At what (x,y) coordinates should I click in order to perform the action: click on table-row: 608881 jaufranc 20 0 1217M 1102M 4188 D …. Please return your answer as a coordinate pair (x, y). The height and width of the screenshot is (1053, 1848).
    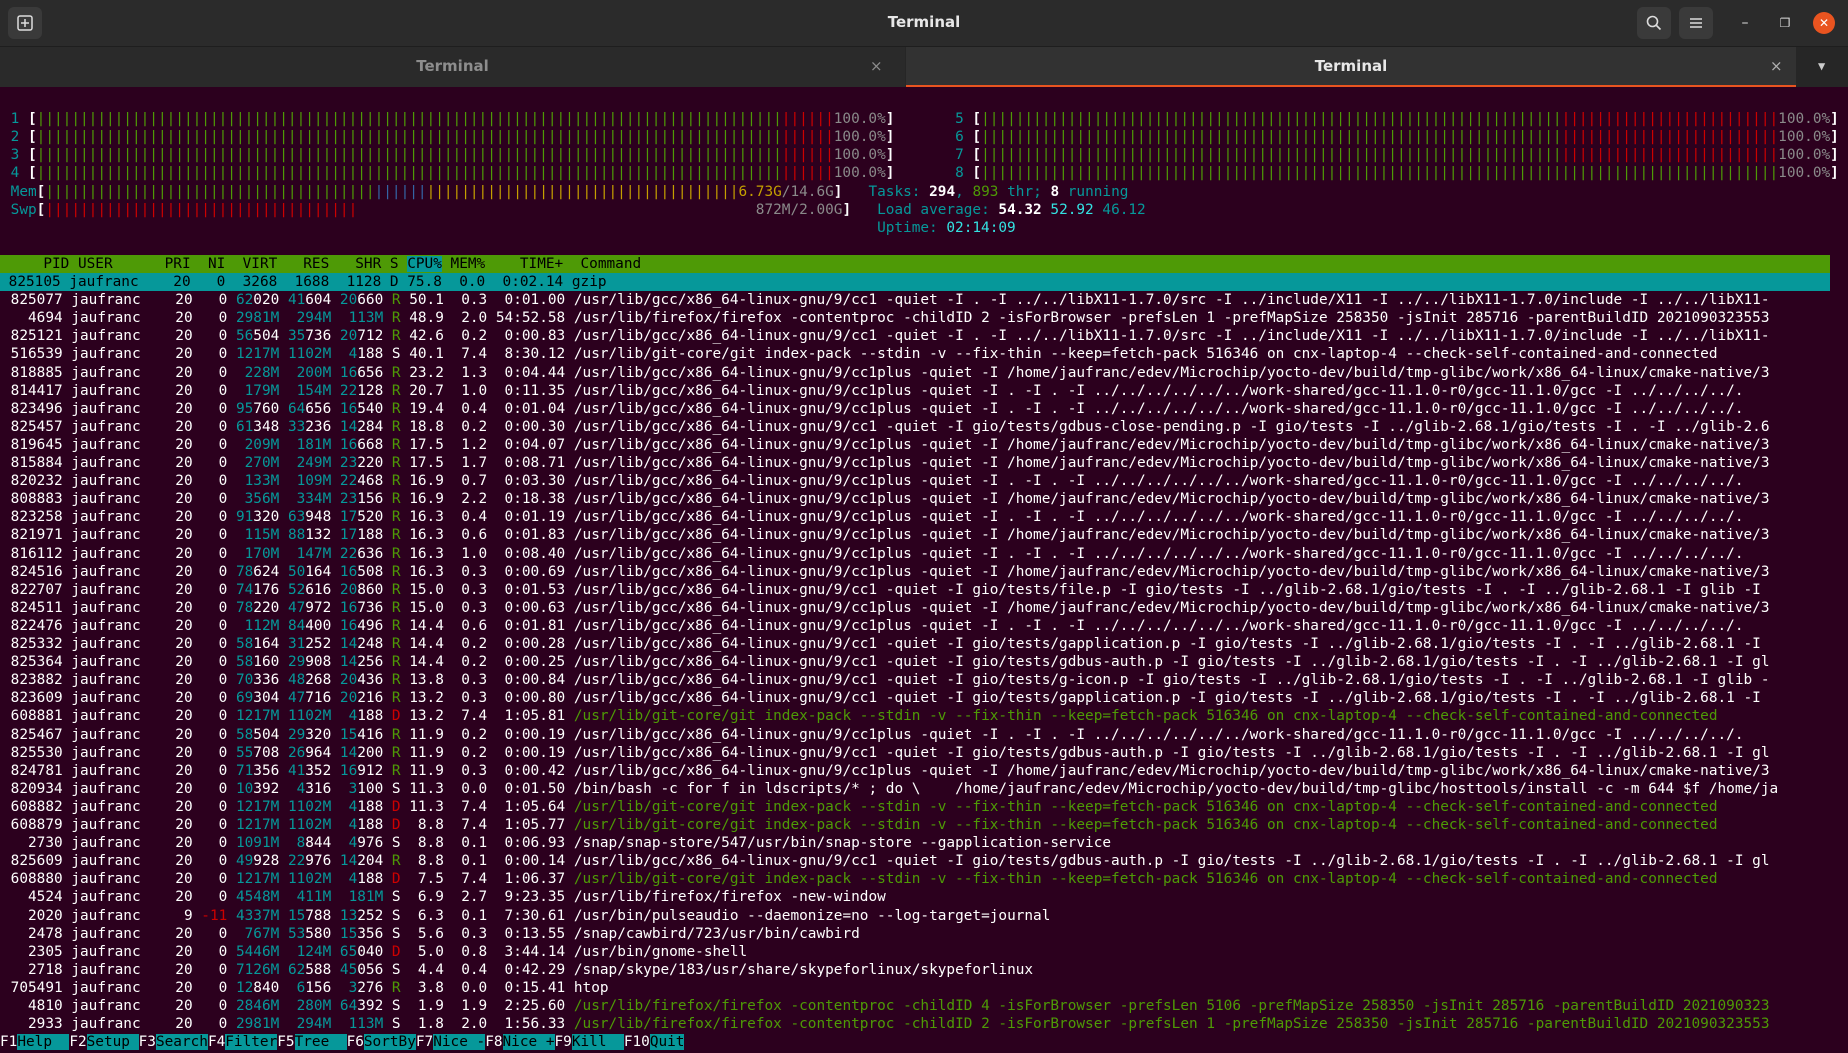
    Looking at the image, I should click on (860, 716).